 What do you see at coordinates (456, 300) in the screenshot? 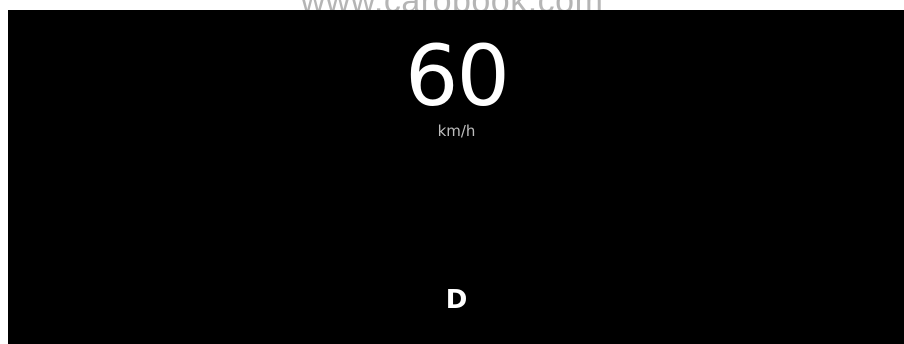
I see `gear-indicator: D` at bounding box center [456, 300].